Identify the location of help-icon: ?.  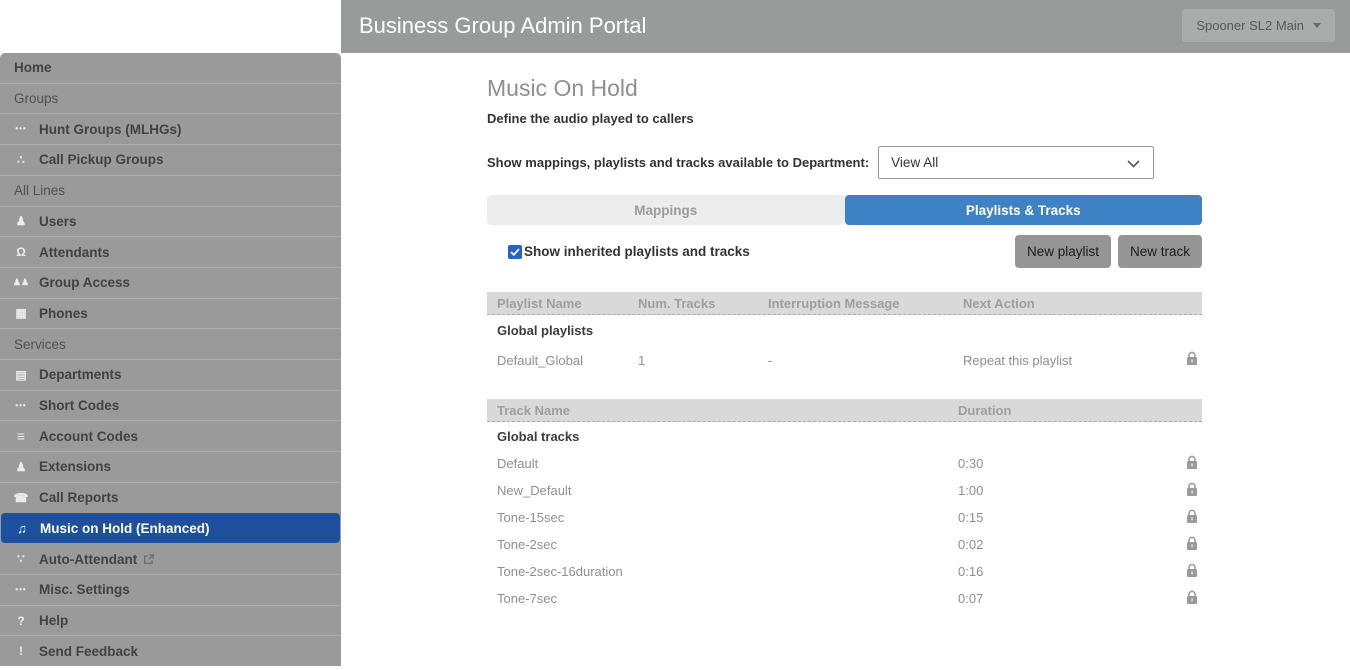
(21, 620).